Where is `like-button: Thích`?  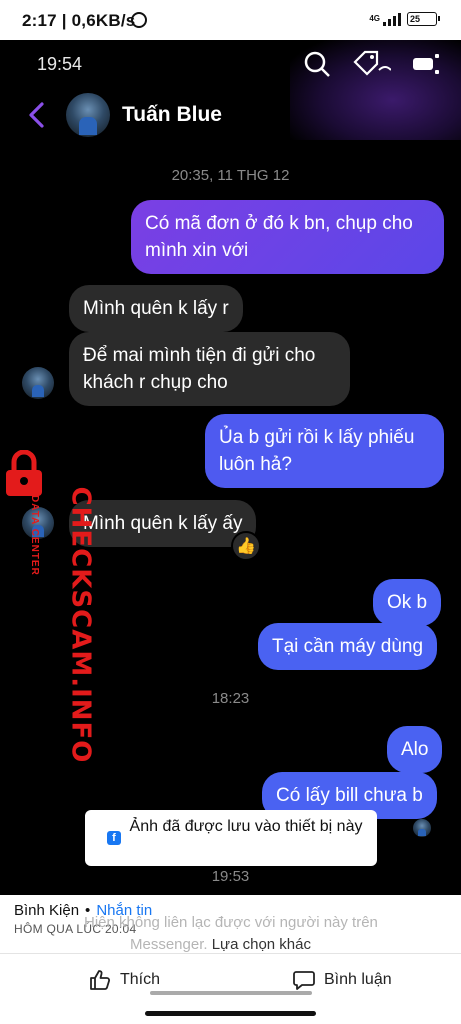
like-button: Thích is located at coordinates (124, 980).